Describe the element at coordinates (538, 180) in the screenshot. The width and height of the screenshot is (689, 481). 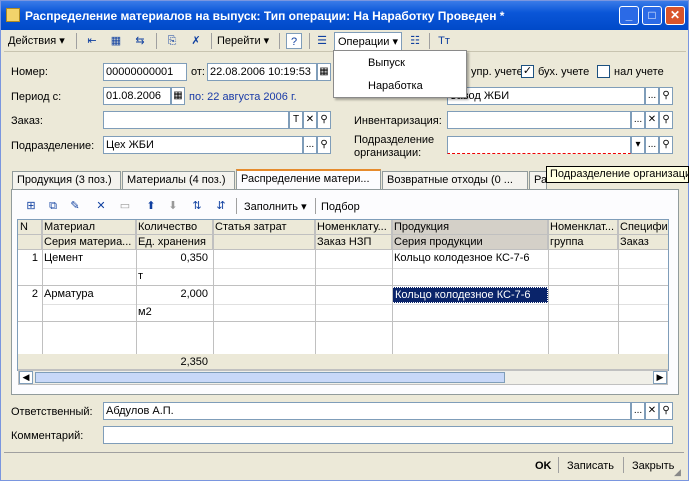
I see `tab-more: Ра` at that location.